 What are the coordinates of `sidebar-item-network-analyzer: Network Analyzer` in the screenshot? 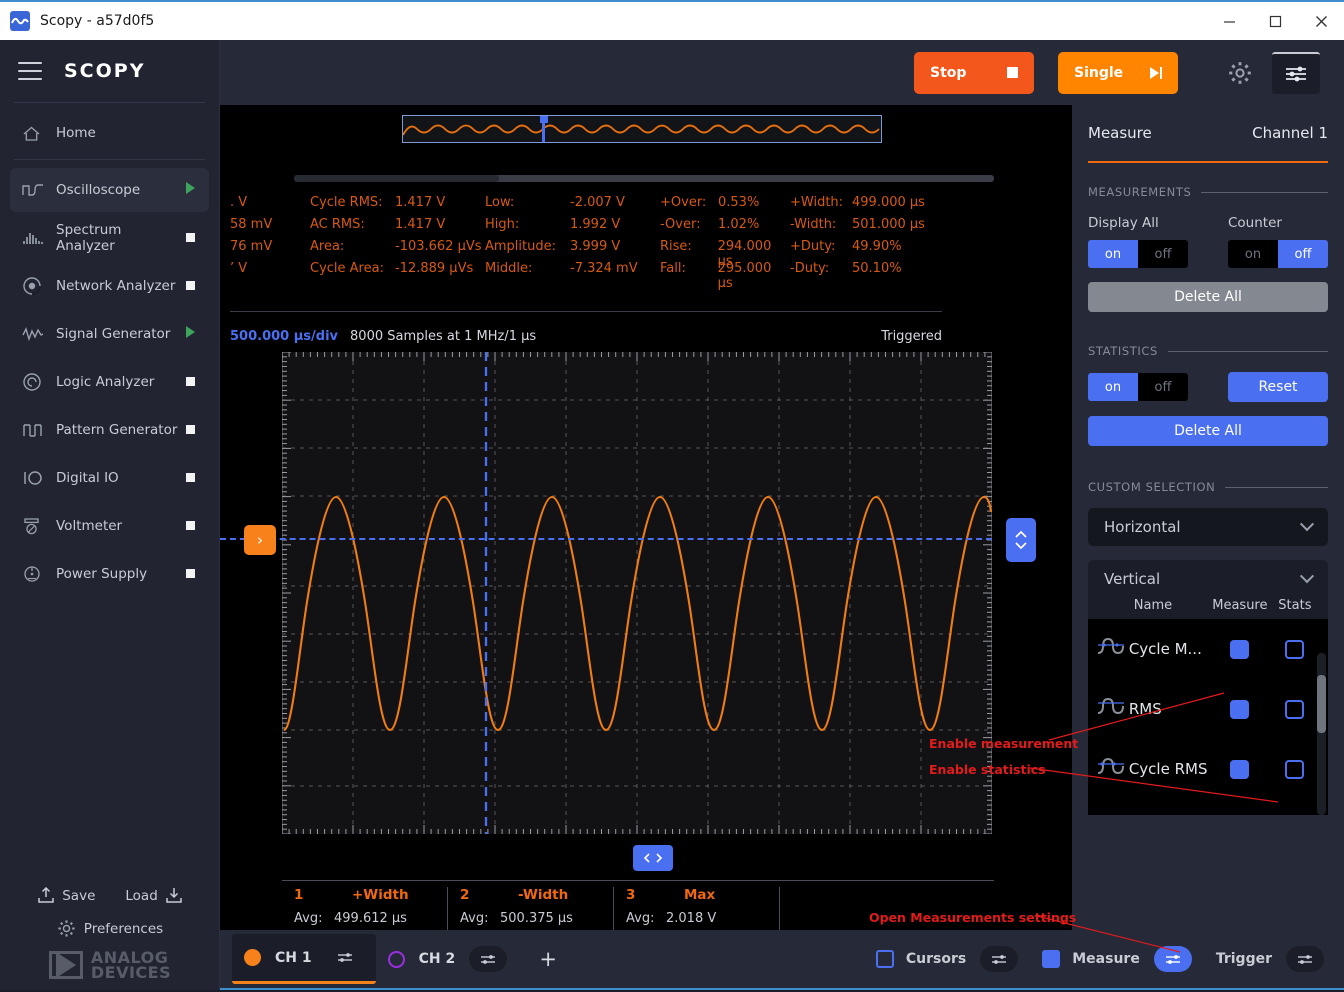 It's located at (109, 286).